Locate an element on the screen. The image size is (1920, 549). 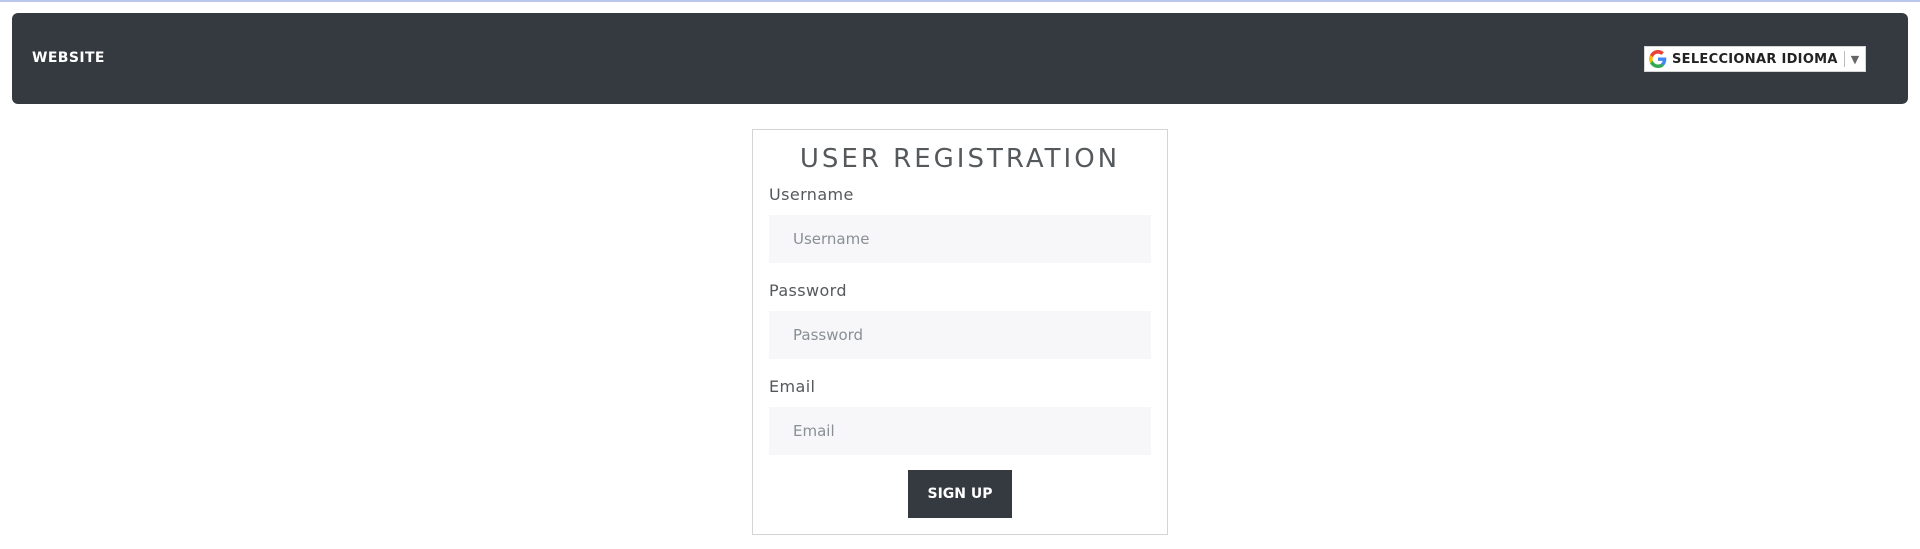
brand-link: WEBSITE is located at coordinates (68, 58).